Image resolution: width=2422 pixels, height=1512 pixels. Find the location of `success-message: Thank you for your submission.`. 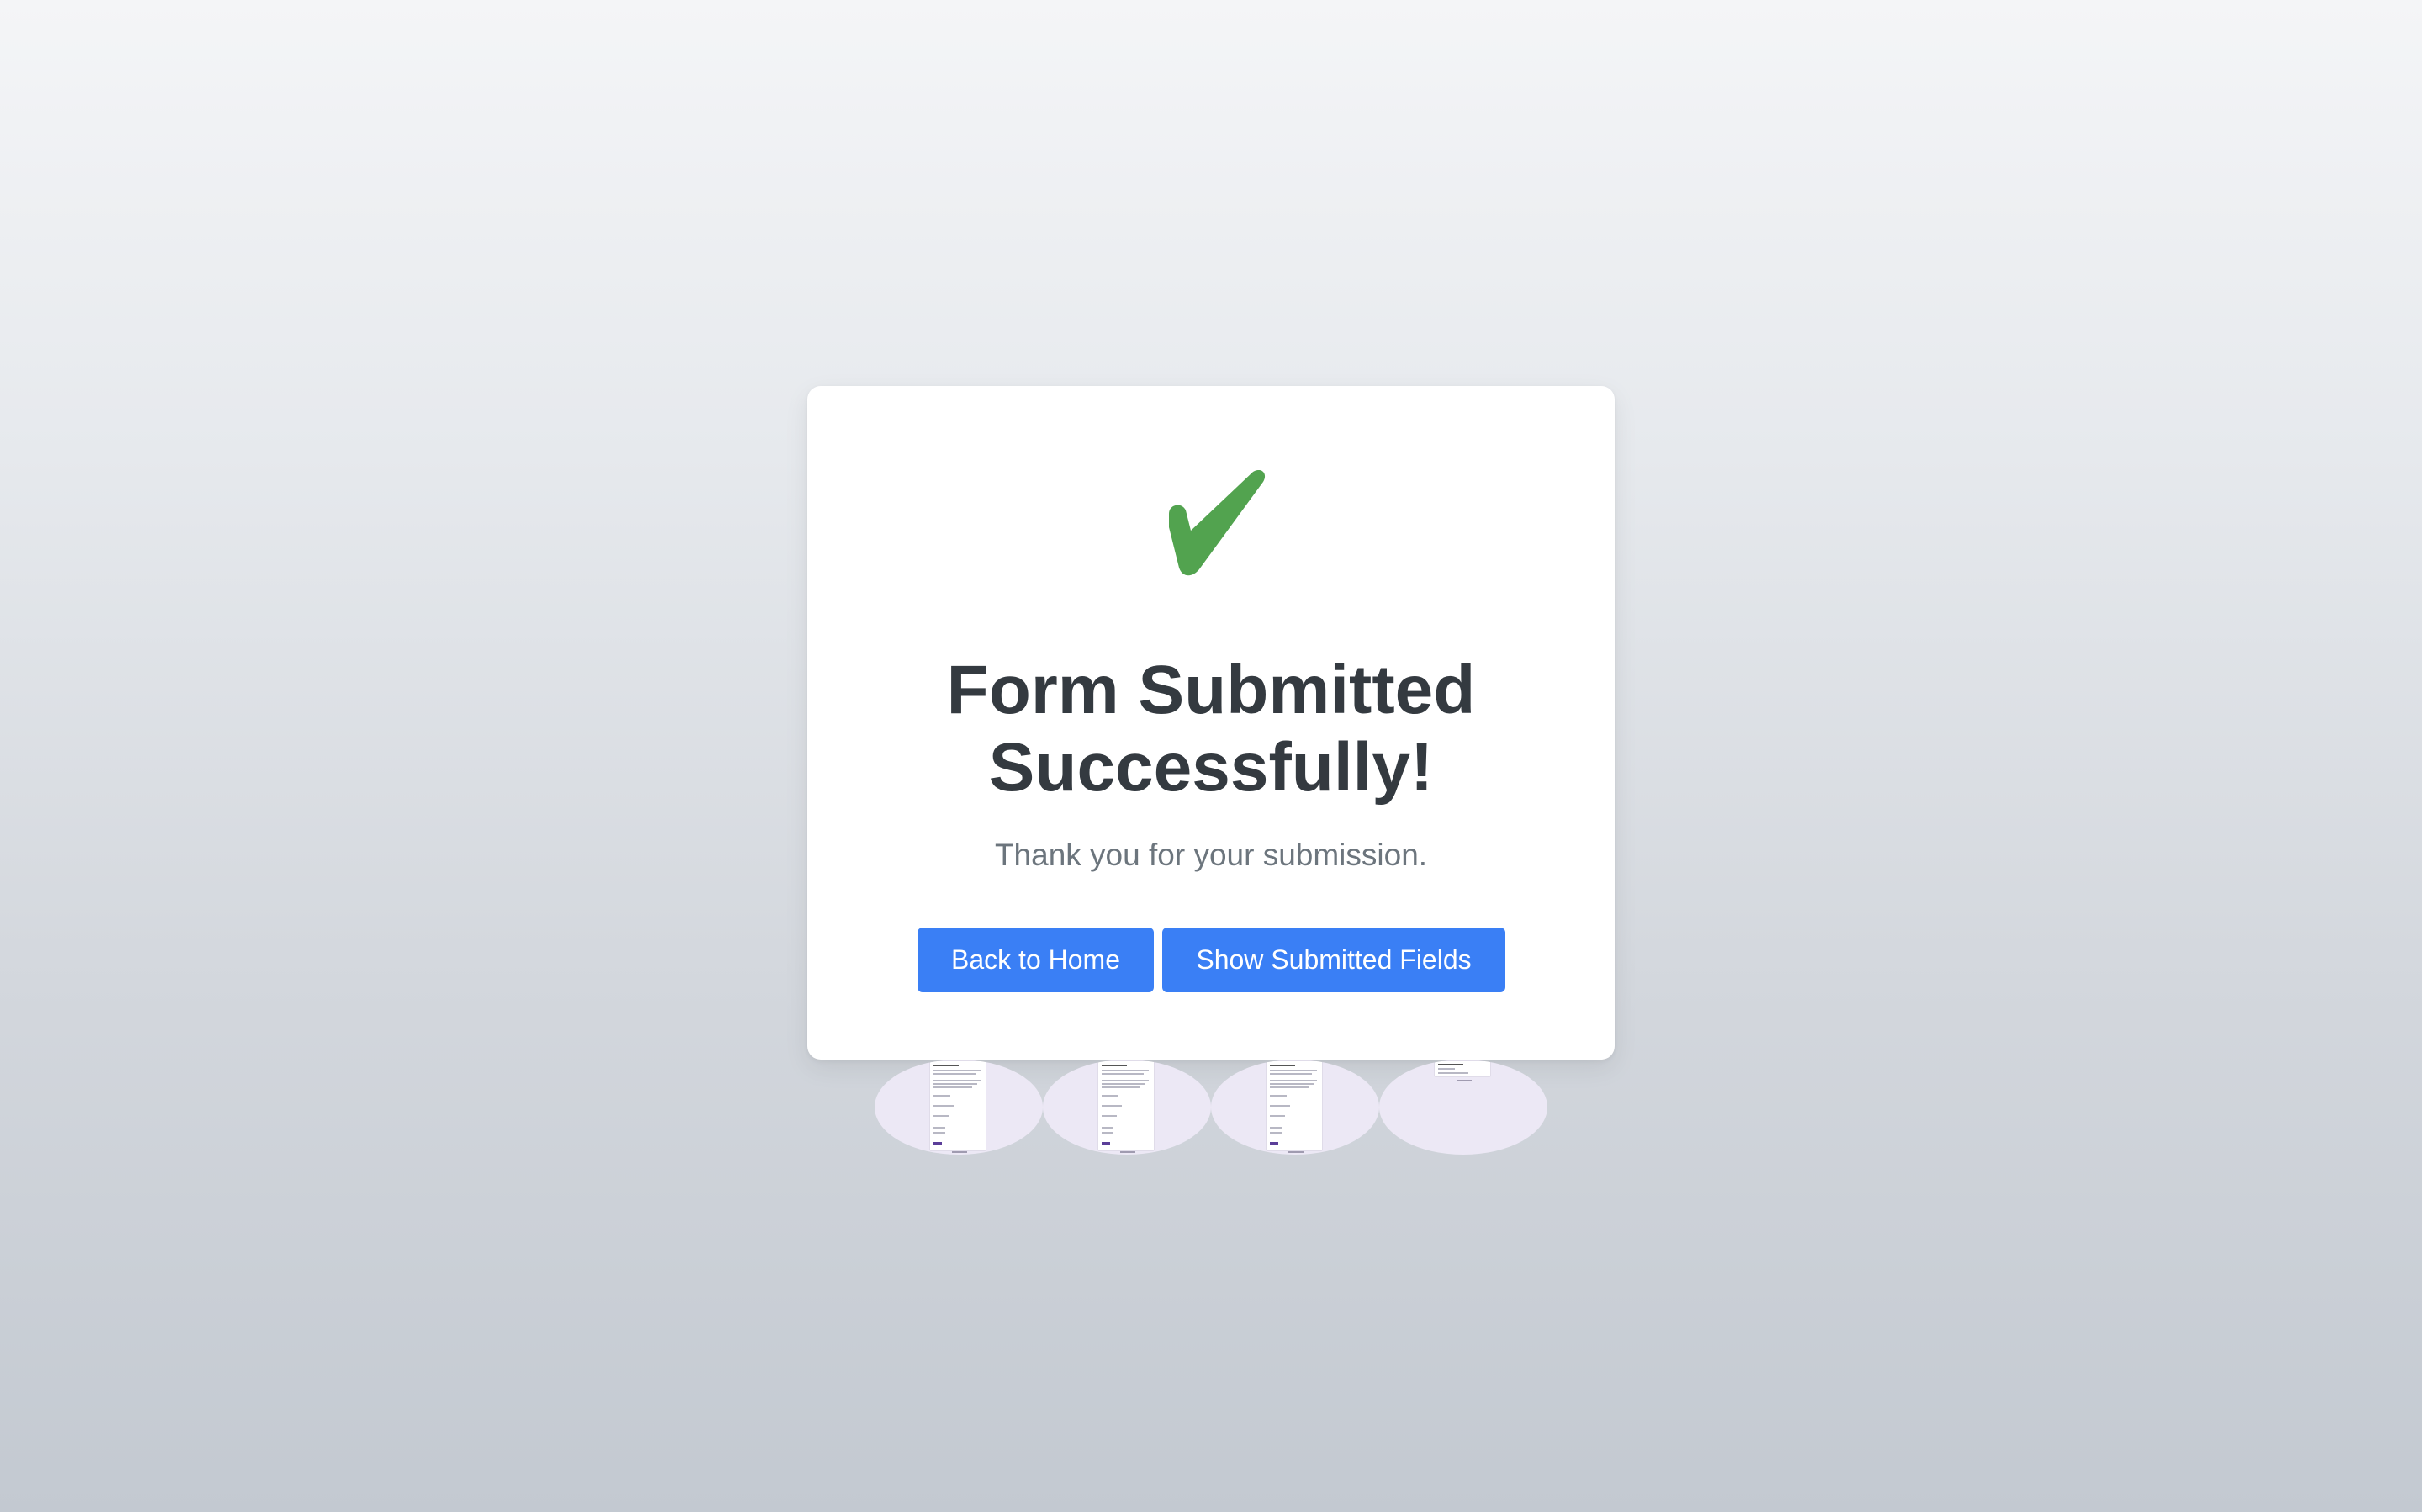

success-message: Thank you for your submission. is located at coordinates (1211, 855).